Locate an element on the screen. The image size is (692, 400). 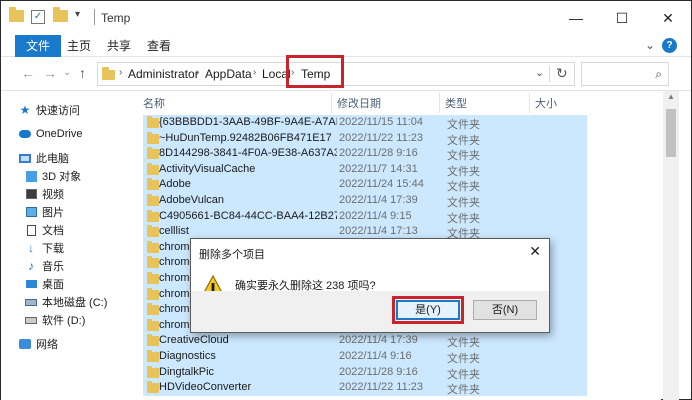
sidebar-item-3d-objects: 3D 对象 is located at coordinates (53, 176).